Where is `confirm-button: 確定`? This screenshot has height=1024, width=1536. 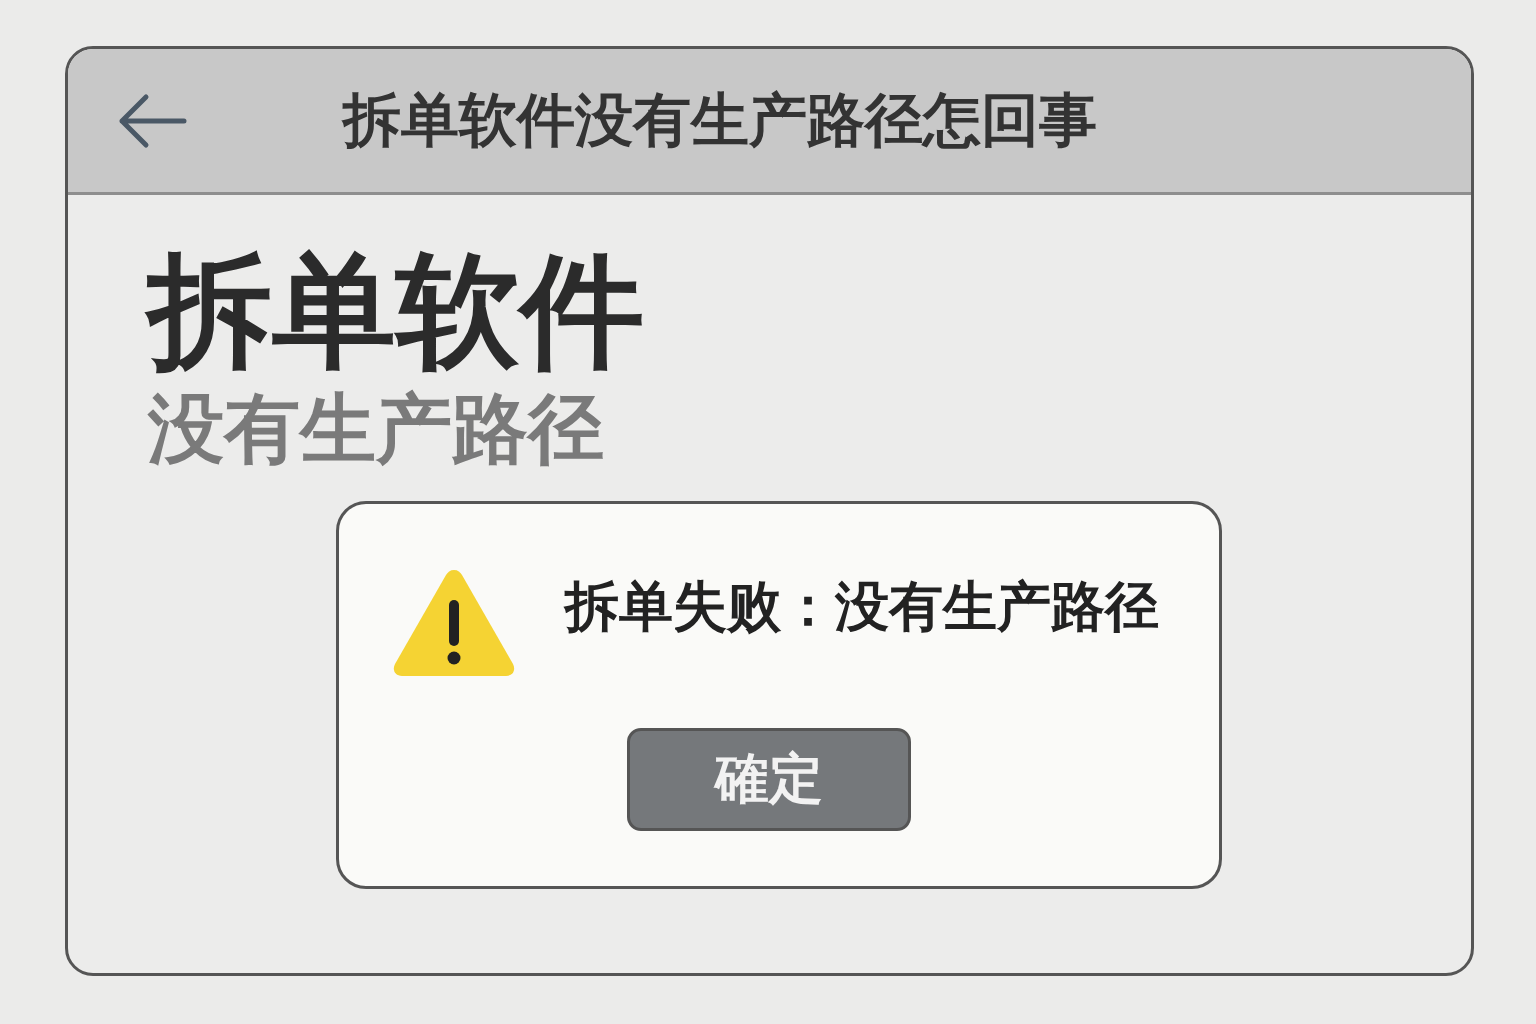 confirm-button: 確定 is located at coordinates (769, 779).